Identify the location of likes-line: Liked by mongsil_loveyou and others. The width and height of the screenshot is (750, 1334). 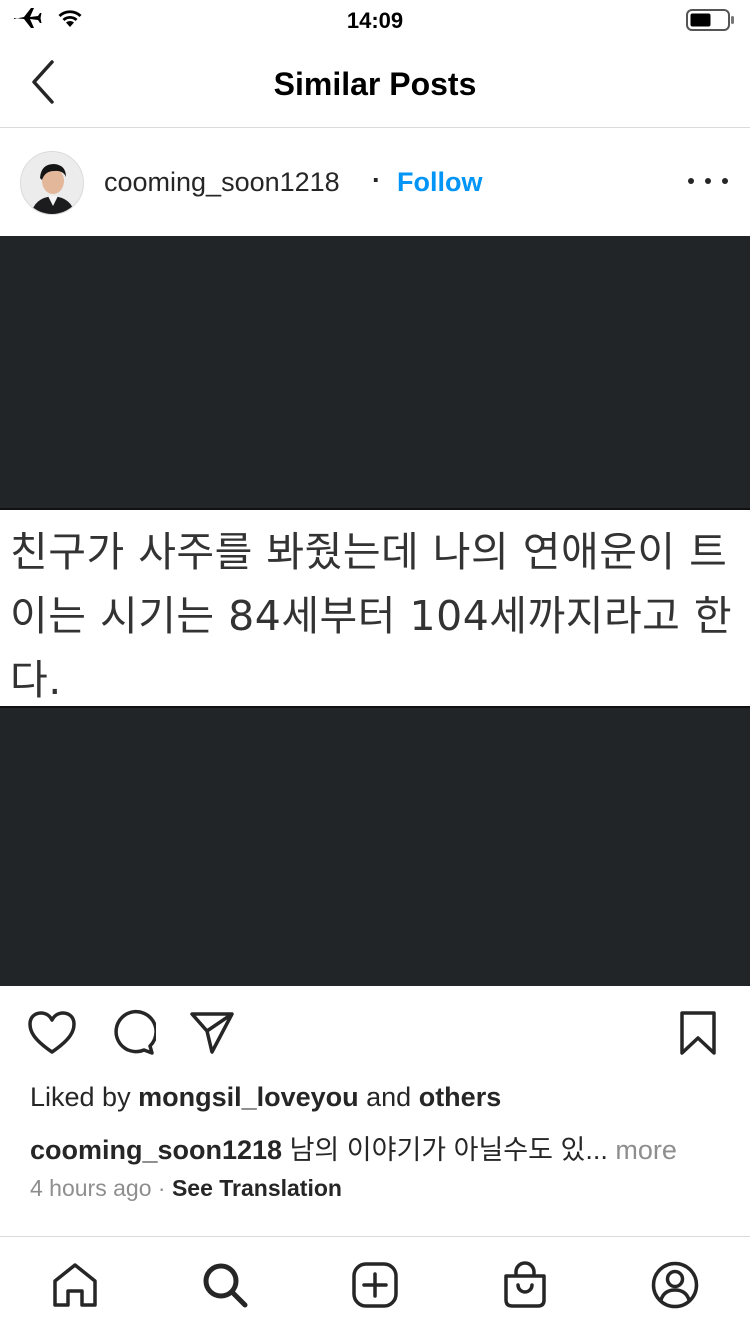
(265, 1097).